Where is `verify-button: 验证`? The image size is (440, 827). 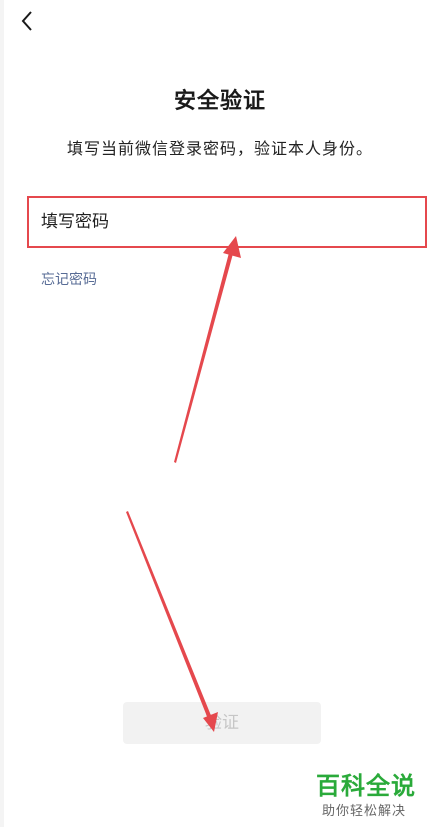 verify-button: 验证 is located at coordinates (222, 723).